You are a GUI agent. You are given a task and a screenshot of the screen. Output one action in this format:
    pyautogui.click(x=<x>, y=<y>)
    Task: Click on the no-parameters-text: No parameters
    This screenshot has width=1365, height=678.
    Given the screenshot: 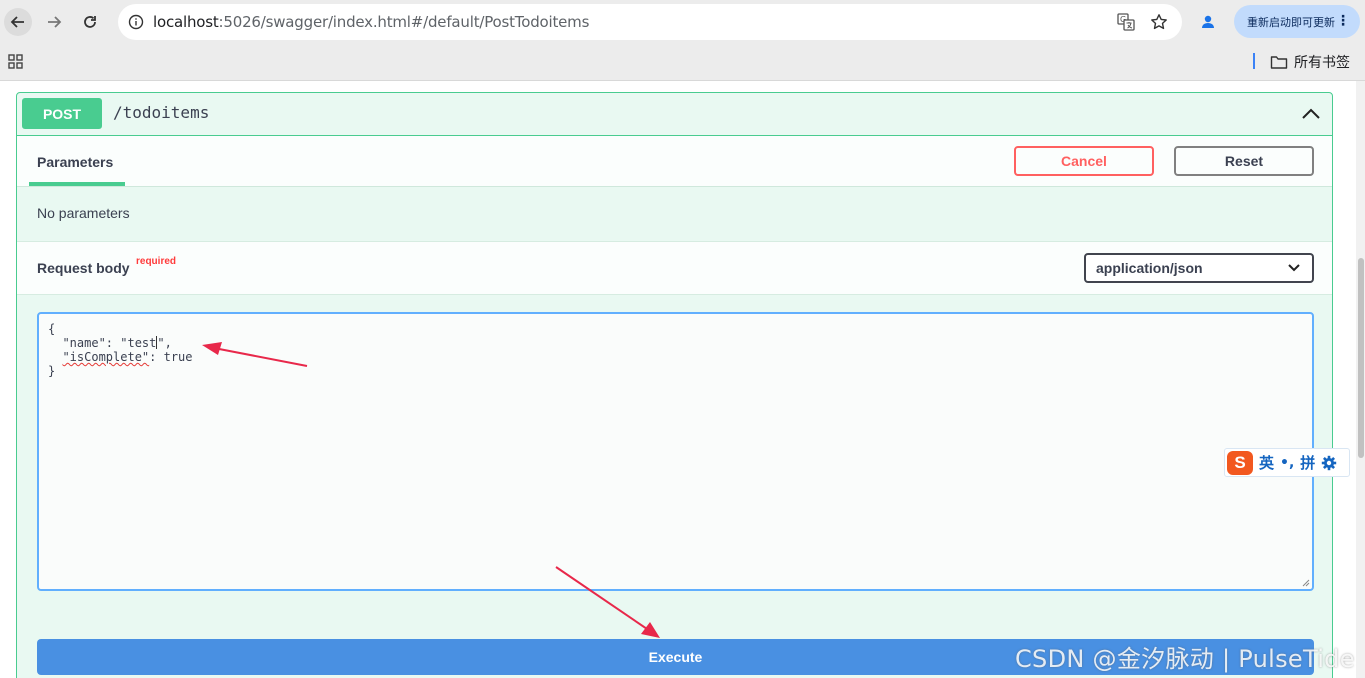 What is the action you would take?
    pyautogui.click(x=83, y=213)
    